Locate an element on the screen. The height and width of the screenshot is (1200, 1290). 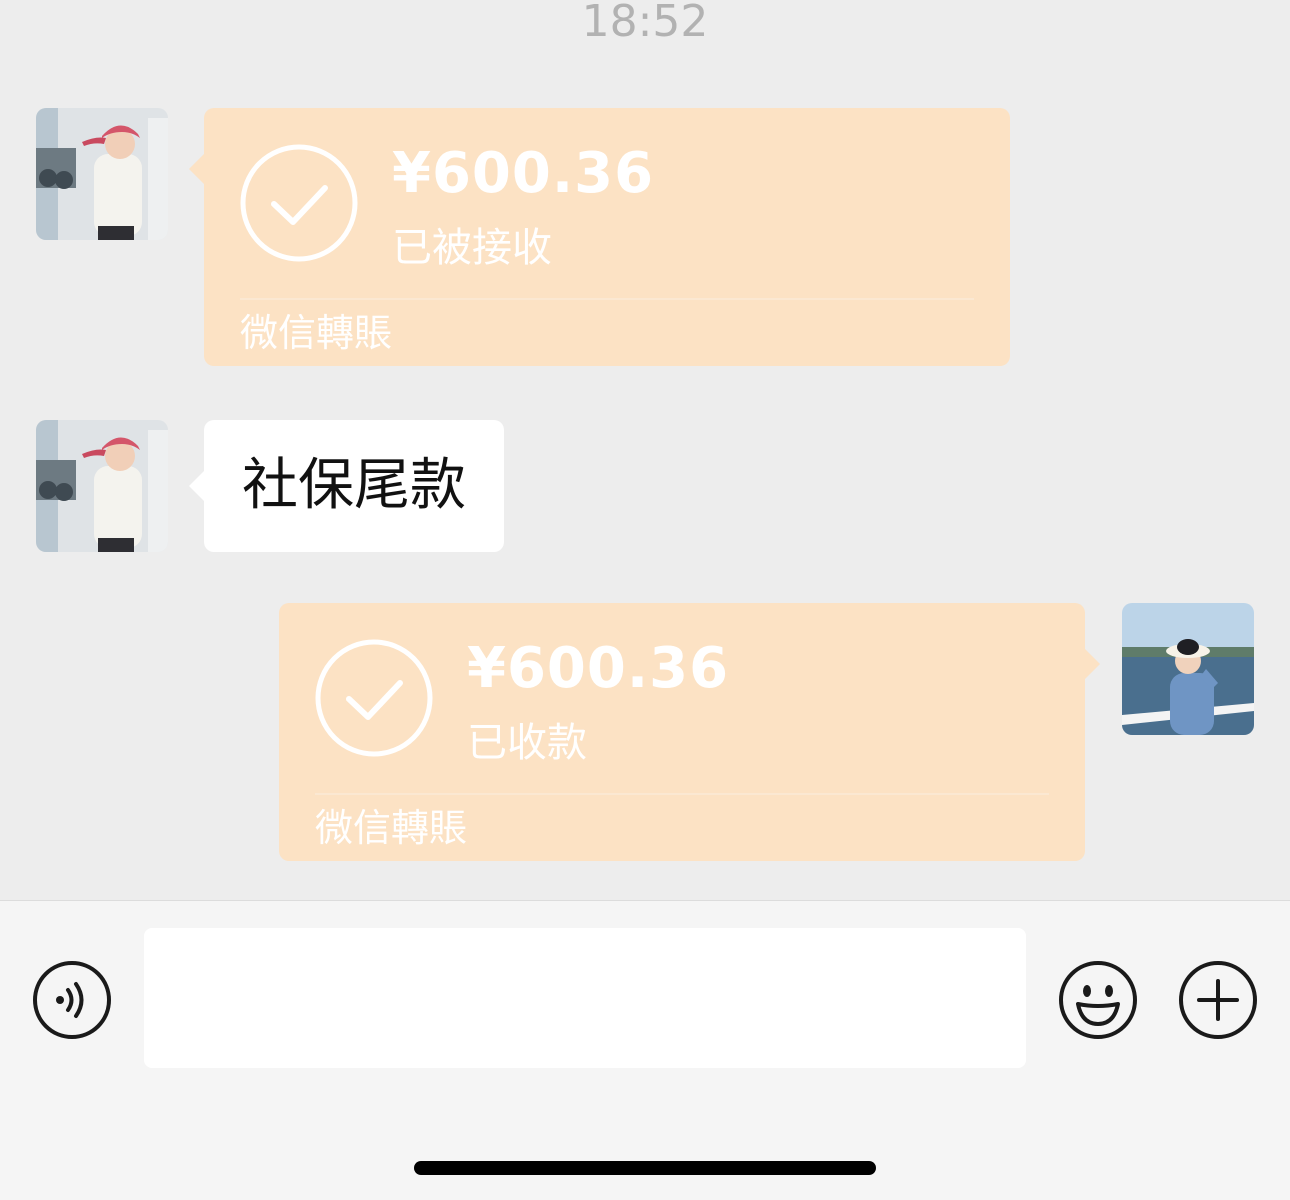
text-message-content: 社保尾款 is located at coordinates (354, 485).